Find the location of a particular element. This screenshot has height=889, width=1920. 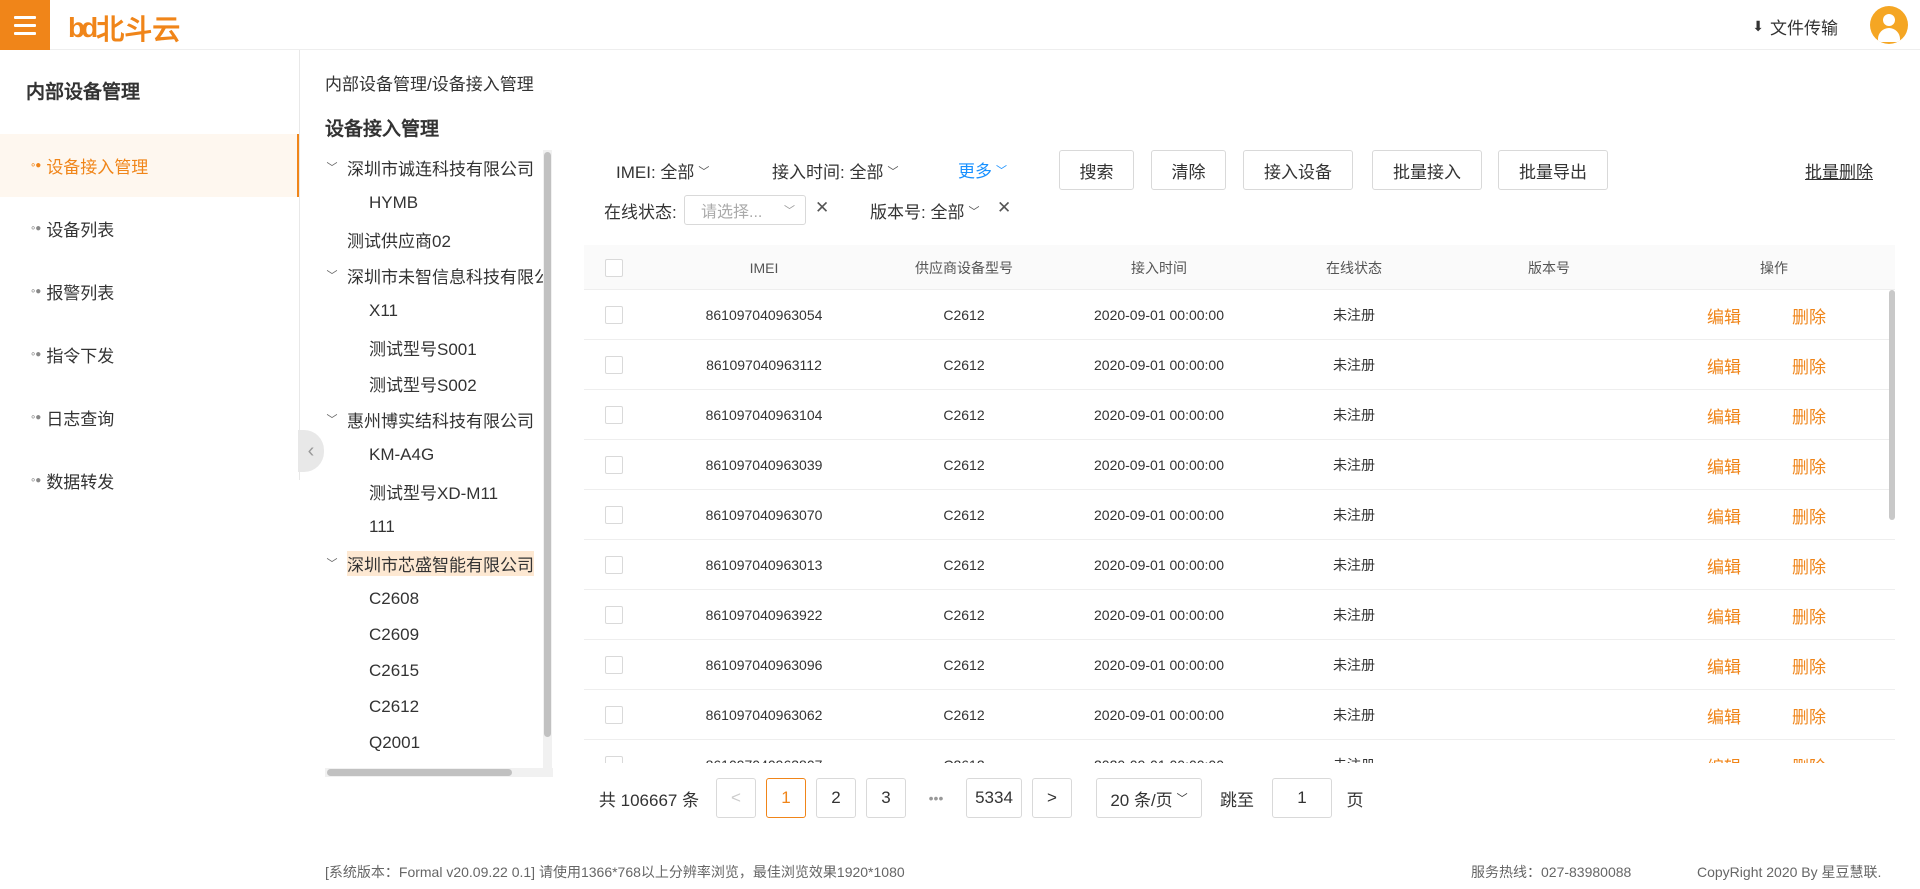

page-button-2: 2 is located at coordinates (836, 798).